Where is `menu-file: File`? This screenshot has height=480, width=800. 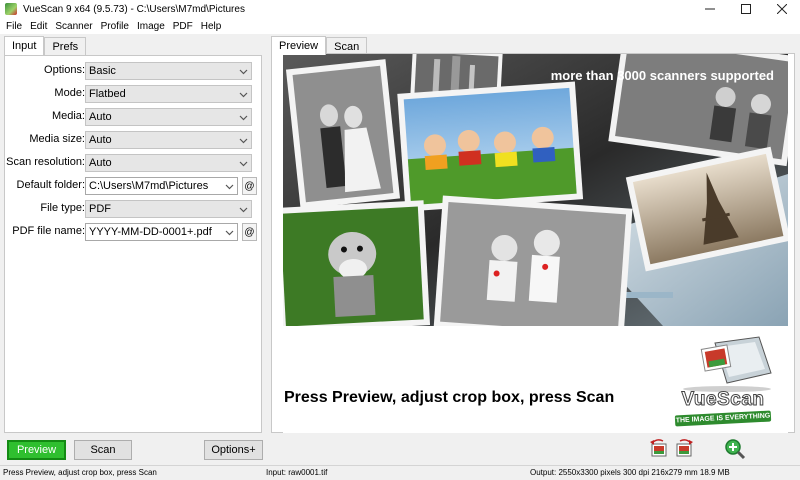
menu-file: File is located at coordinates (14, 26).